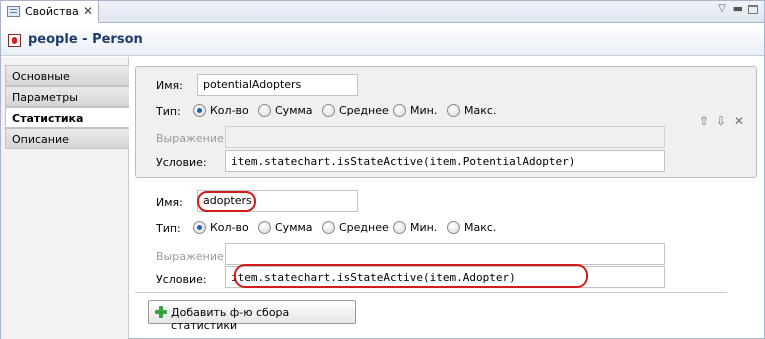  Describe the element at coordinates (722, 8) in the screenshot. I see `view-menu-icon: ▽` at that location.